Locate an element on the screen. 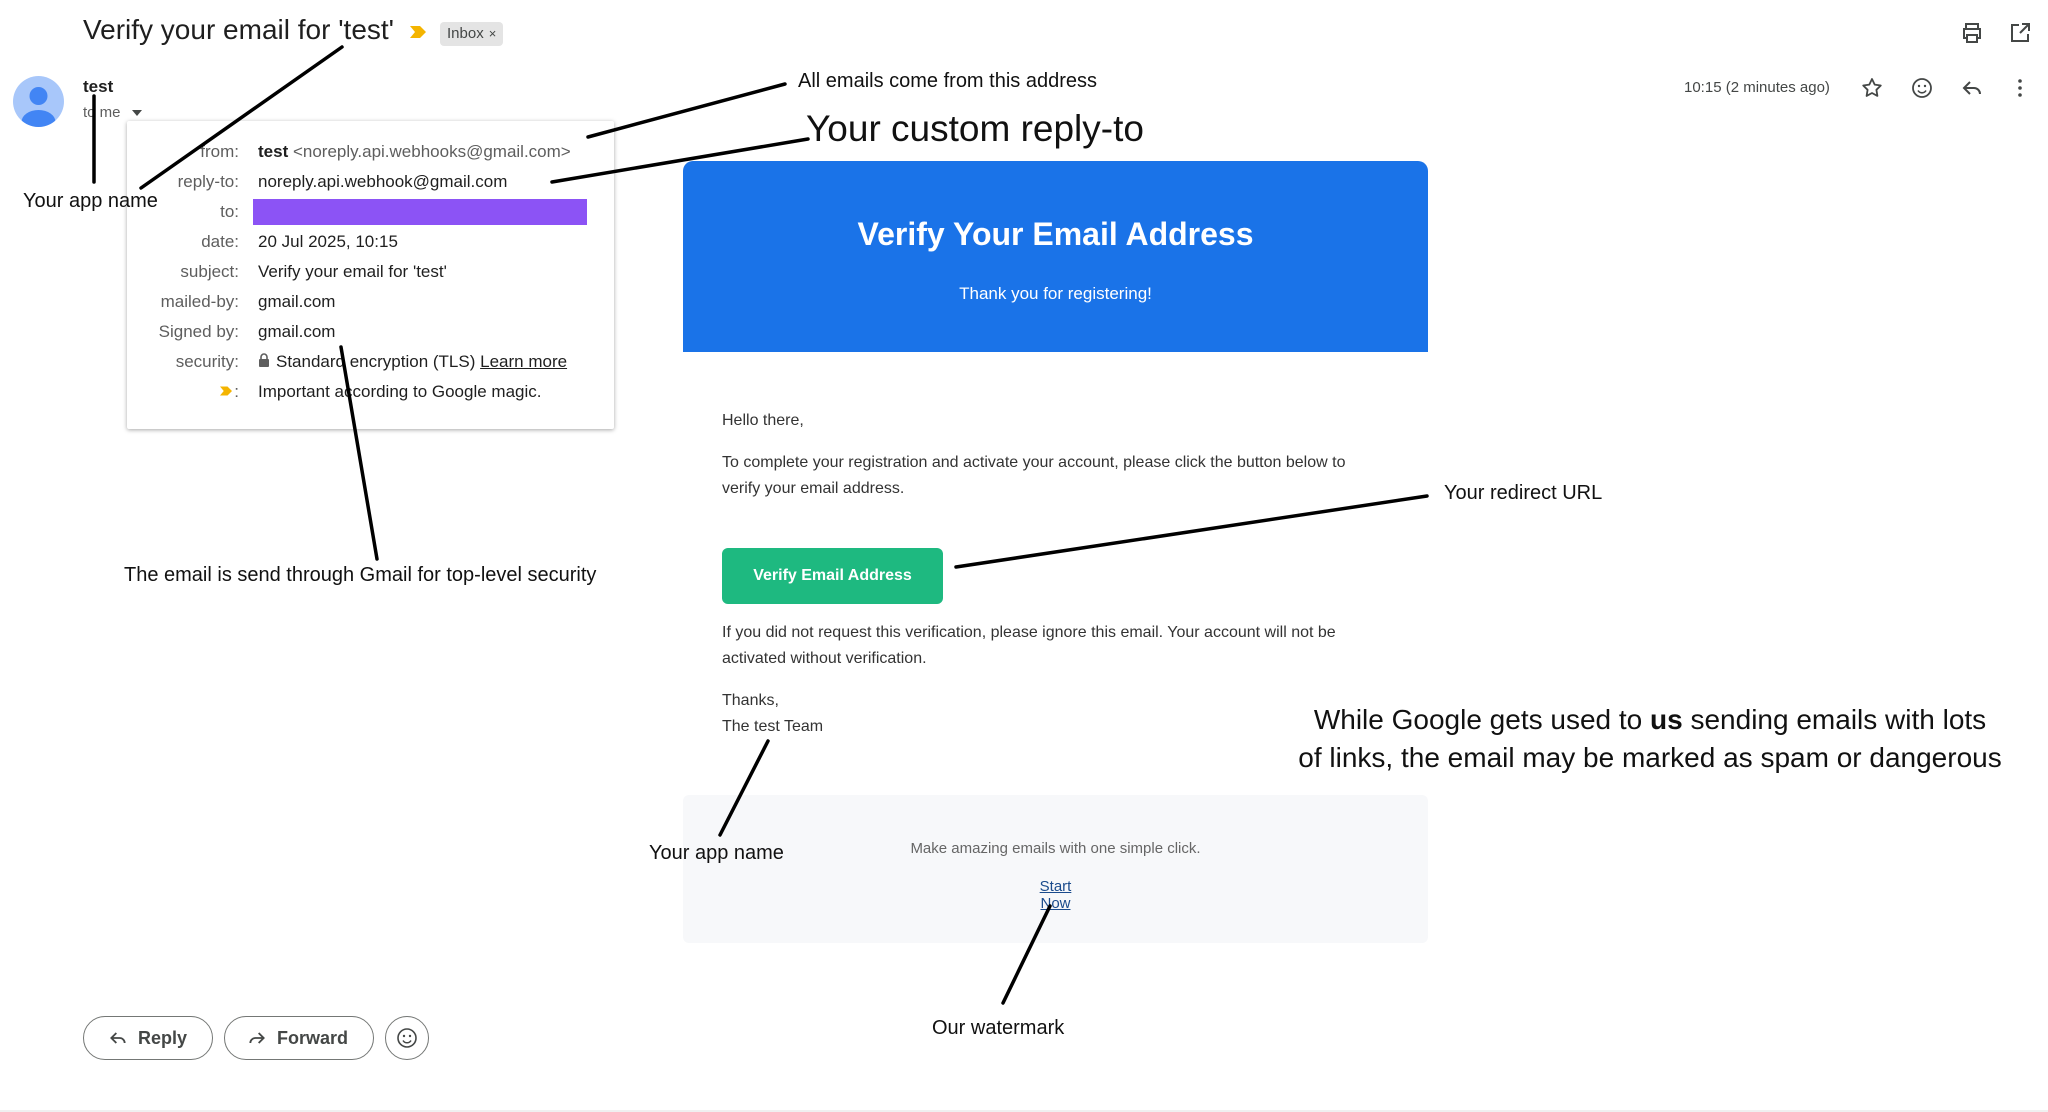 The height and width of the screenshot is (1112, 2048). open-in-new-icon is located at coordinates (2020, 32).